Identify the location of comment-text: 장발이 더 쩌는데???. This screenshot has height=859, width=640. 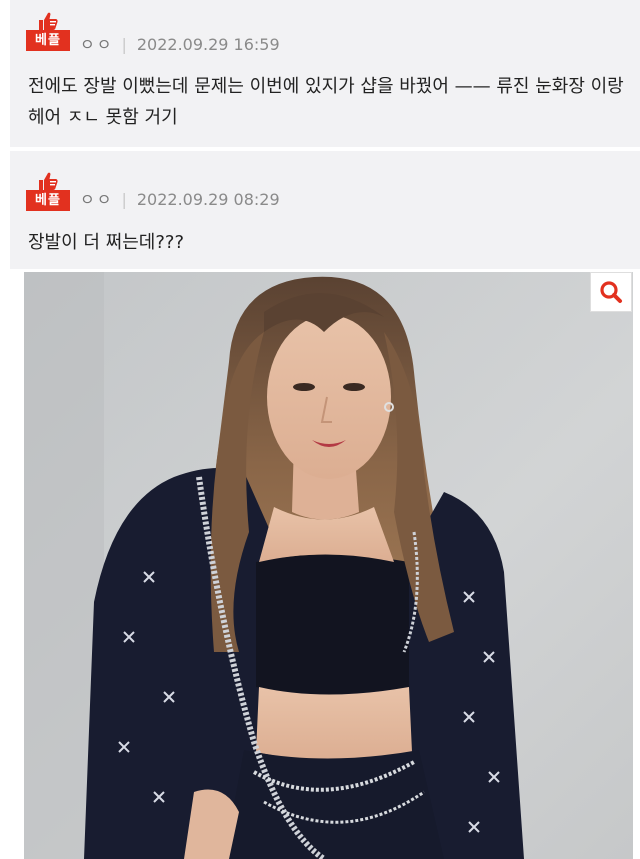
(106, 242).